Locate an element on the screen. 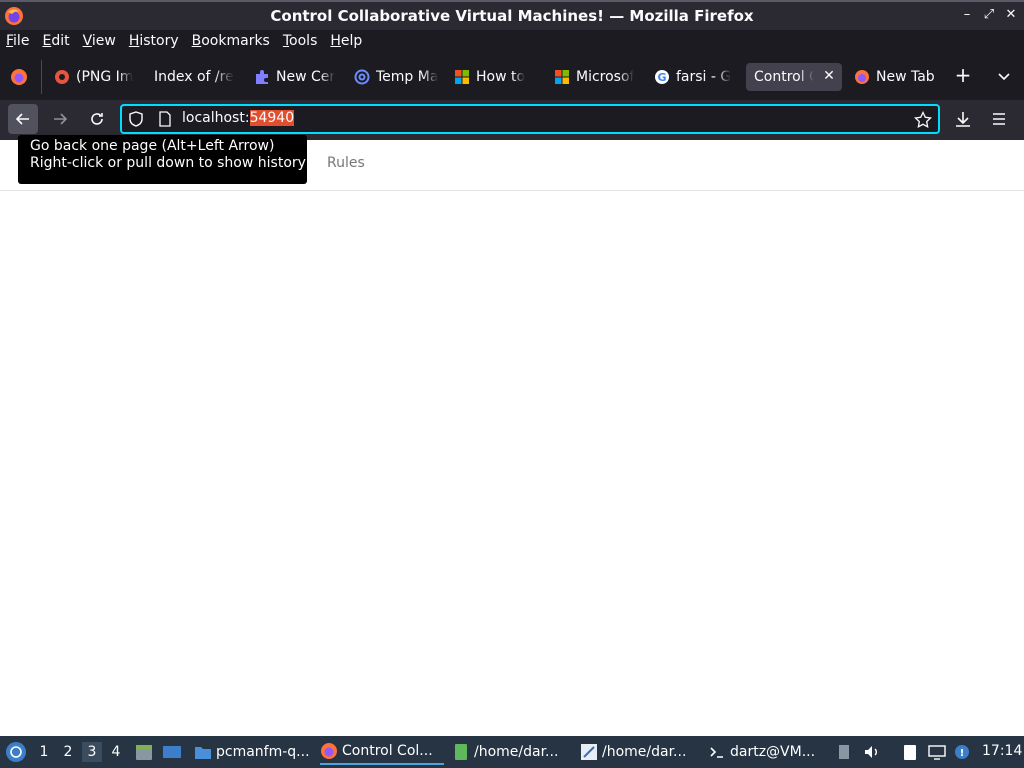  url-text: localhost:54940 is located at coordinates (238, 118).